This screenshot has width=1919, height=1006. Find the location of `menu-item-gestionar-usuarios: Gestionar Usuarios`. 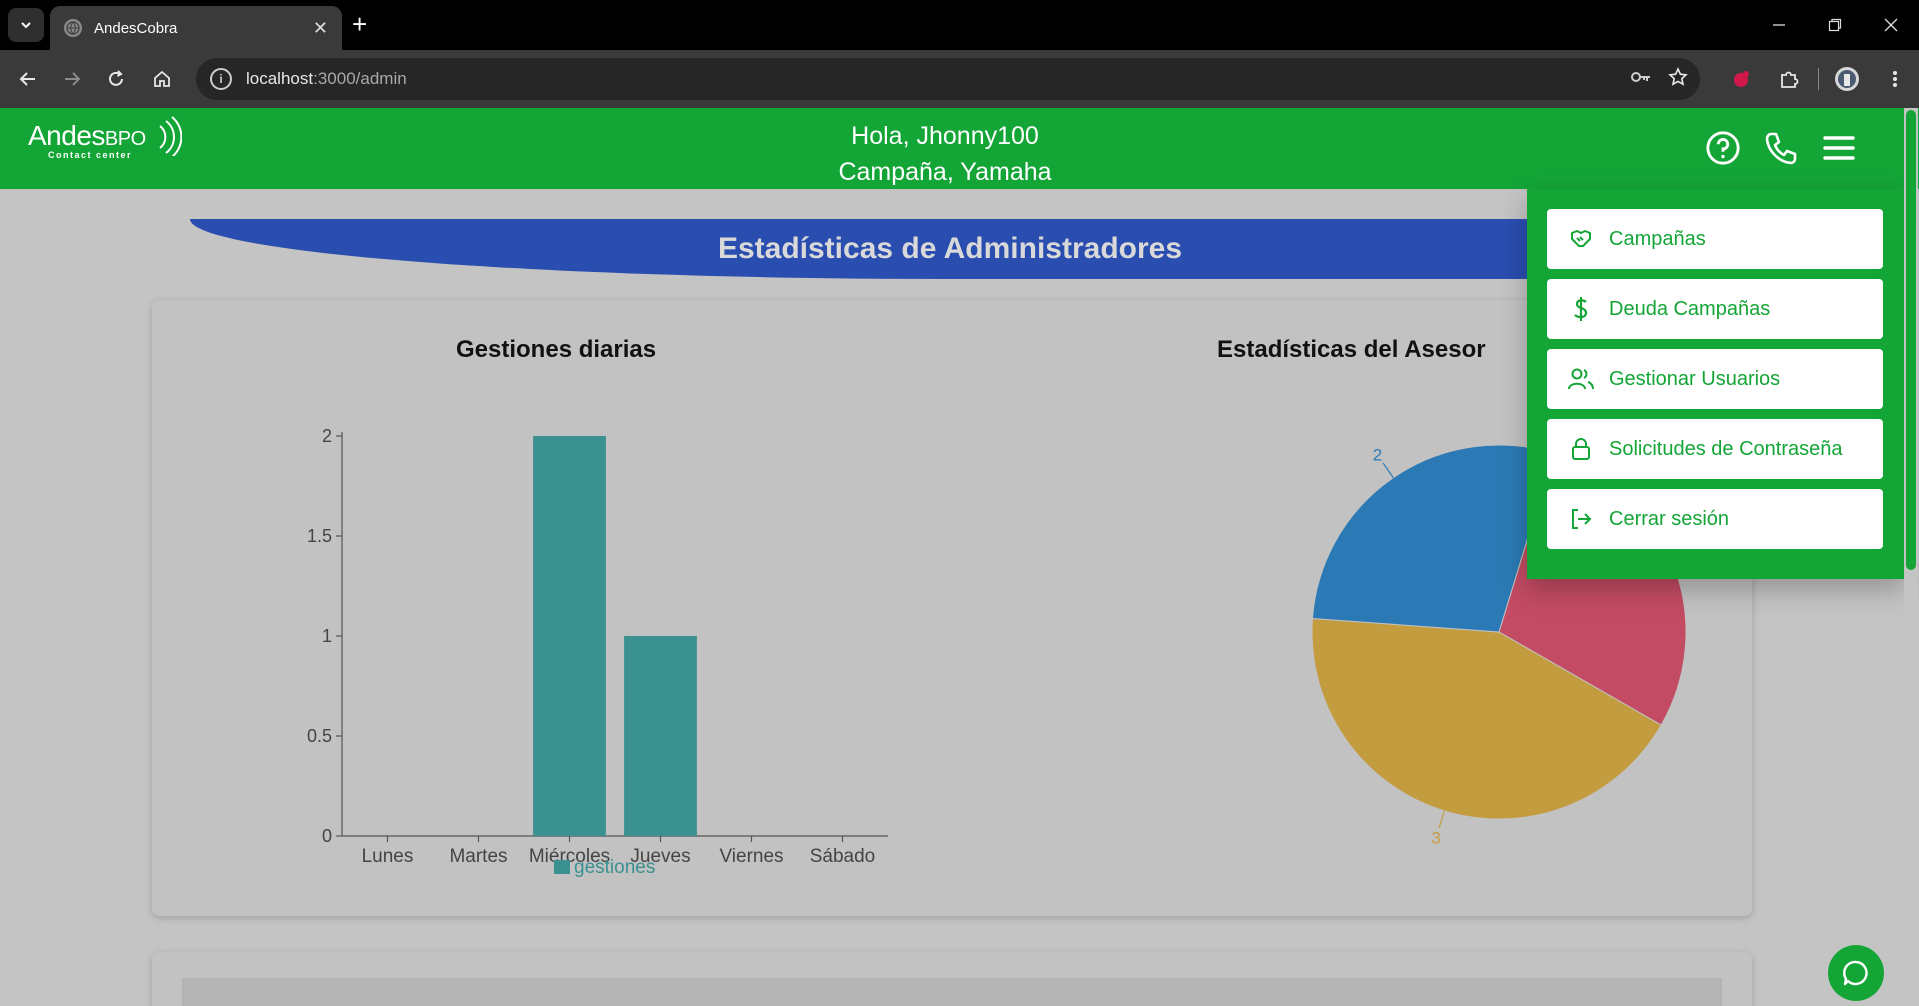

menu-item-gestionar-usuarios: Gestionar Usuarios is located at coordinates (1715, 379).